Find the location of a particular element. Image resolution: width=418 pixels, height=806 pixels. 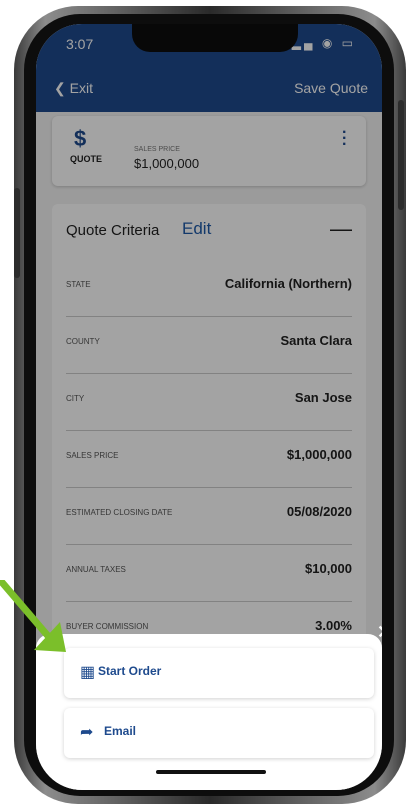

start-order-button: ▦ Start Order is located at coordinates (219, 673).